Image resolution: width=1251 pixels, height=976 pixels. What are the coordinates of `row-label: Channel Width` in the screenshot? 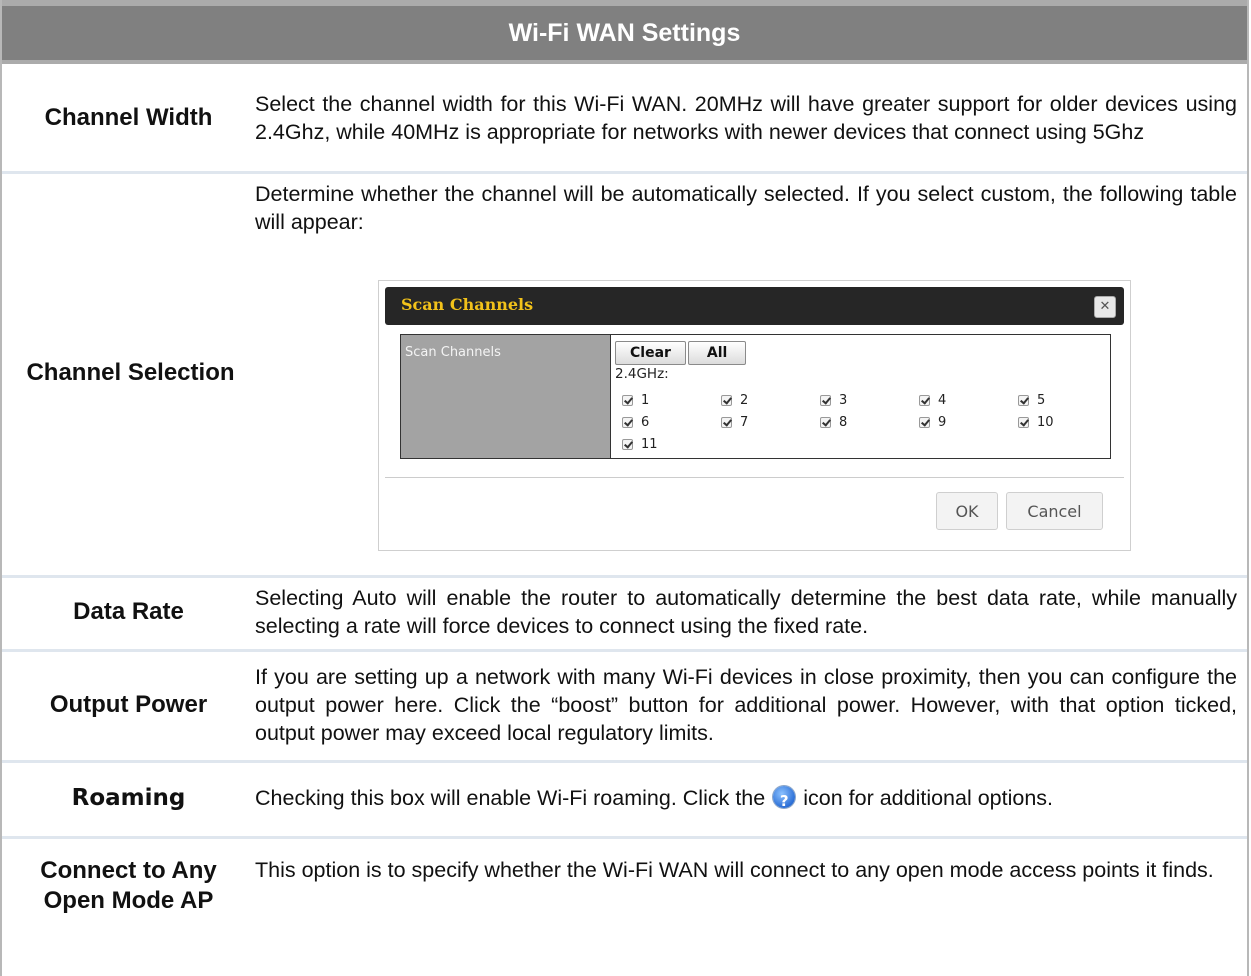 It's located at (128, 117).